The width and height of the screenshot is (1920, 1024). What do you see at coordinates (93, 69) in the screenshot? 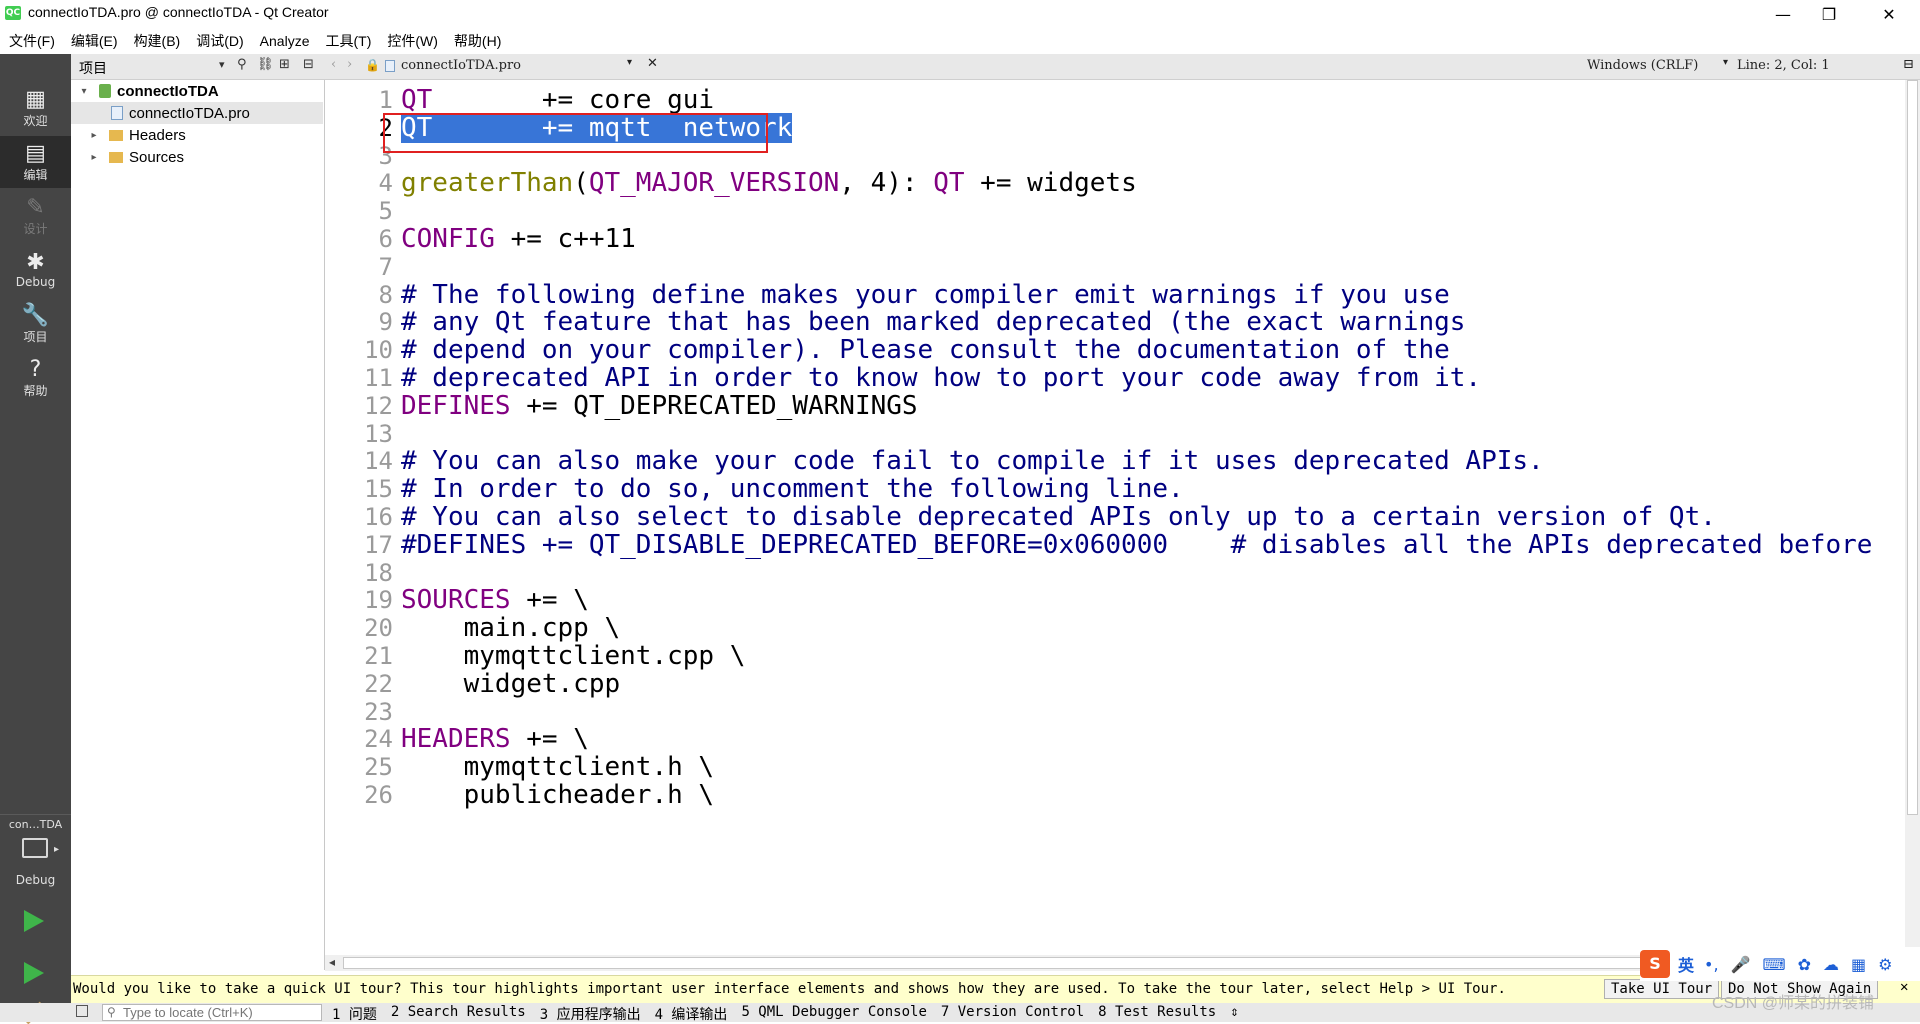
I see `project-pane-title: 项目` at bounding box center [93, 69].